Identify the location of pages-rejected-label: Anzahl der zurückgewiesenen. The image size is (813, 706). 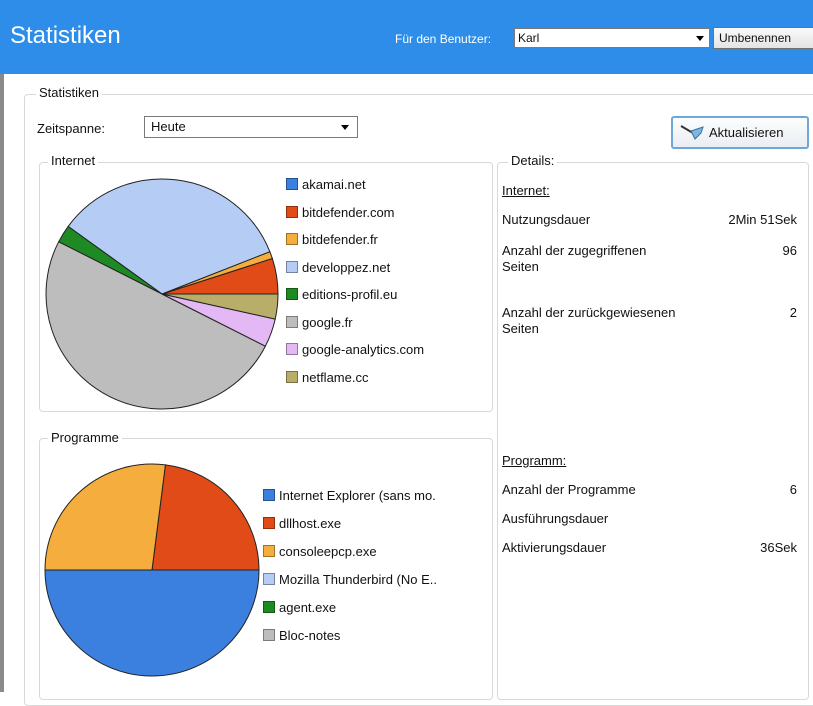
(589, 312).